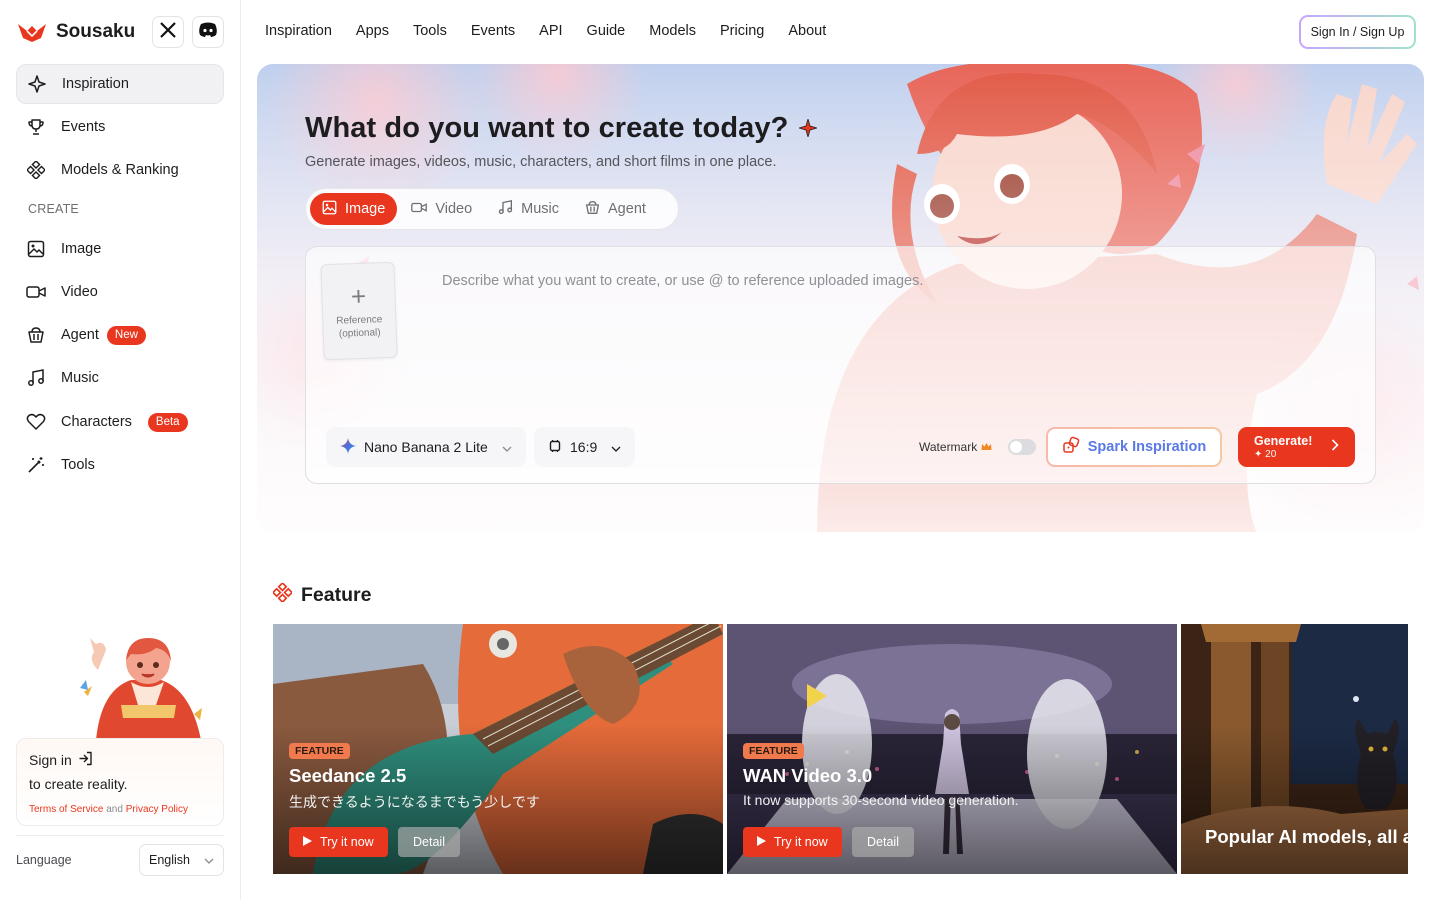 Image resolution: width=1440 pixels, height=900 pixels. Describe the element at coordinates (157, 809) in the screenshot. I see `privacy-link: Privacy Policy` at that location.